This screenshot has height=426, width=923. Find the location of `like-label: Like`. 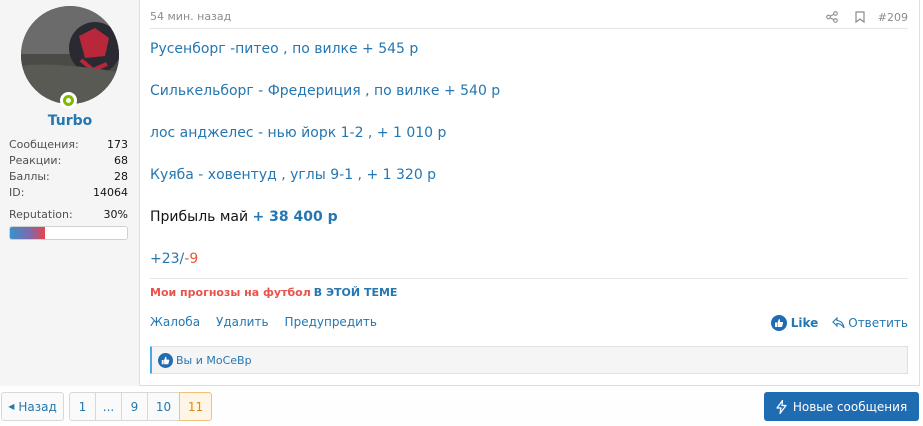

like-label: Like is located at coordinates (804, 323).